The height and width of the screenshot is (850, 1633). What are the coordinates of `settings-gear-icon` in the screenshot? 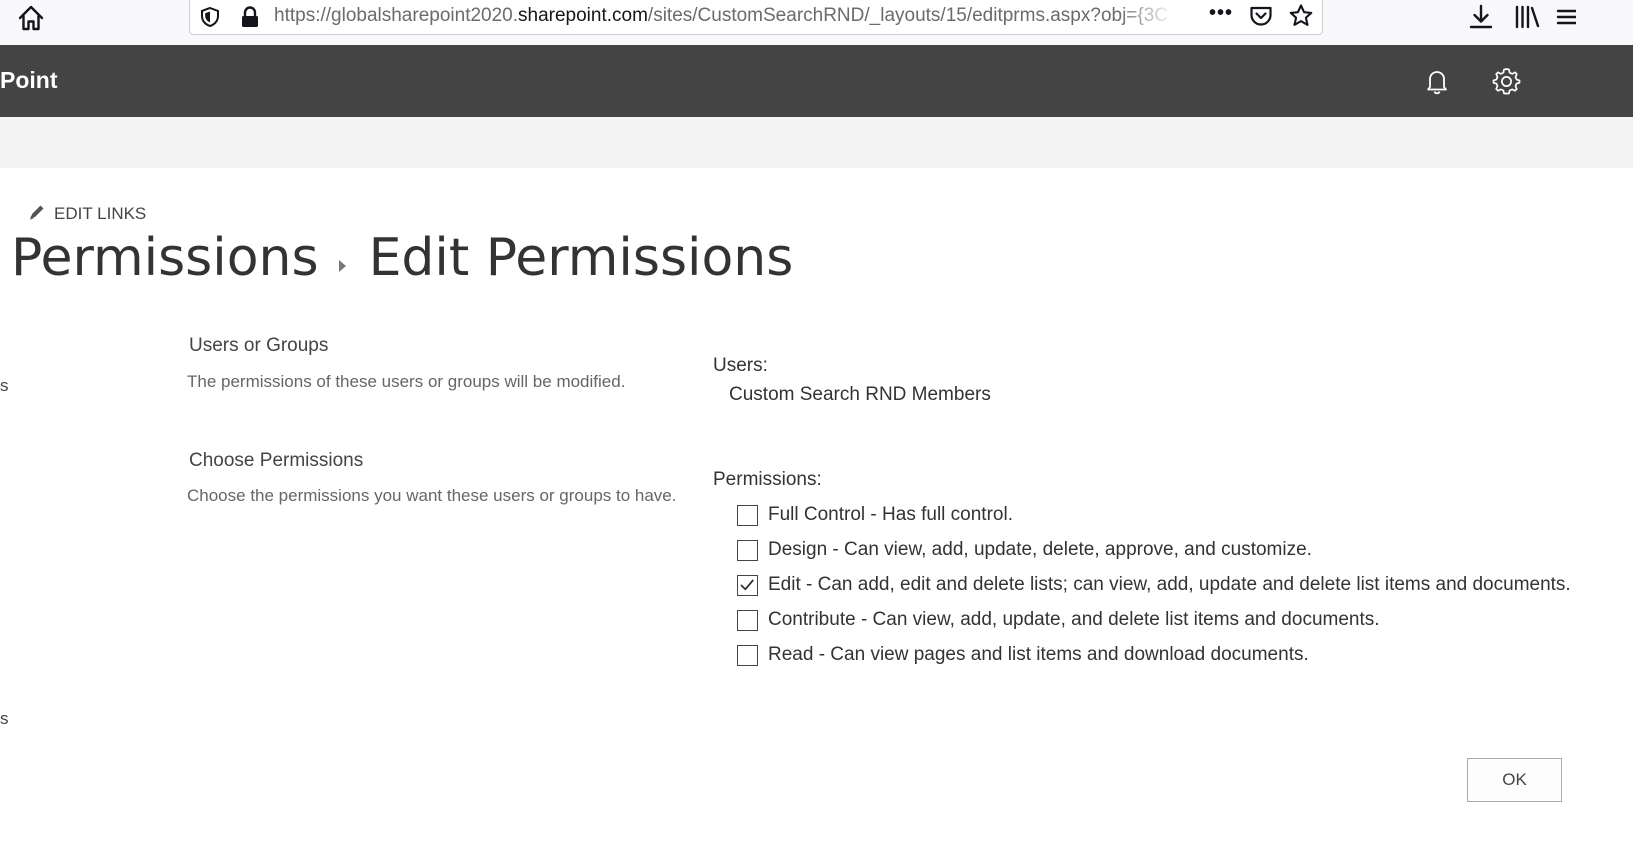 It's located at (1506, 81).